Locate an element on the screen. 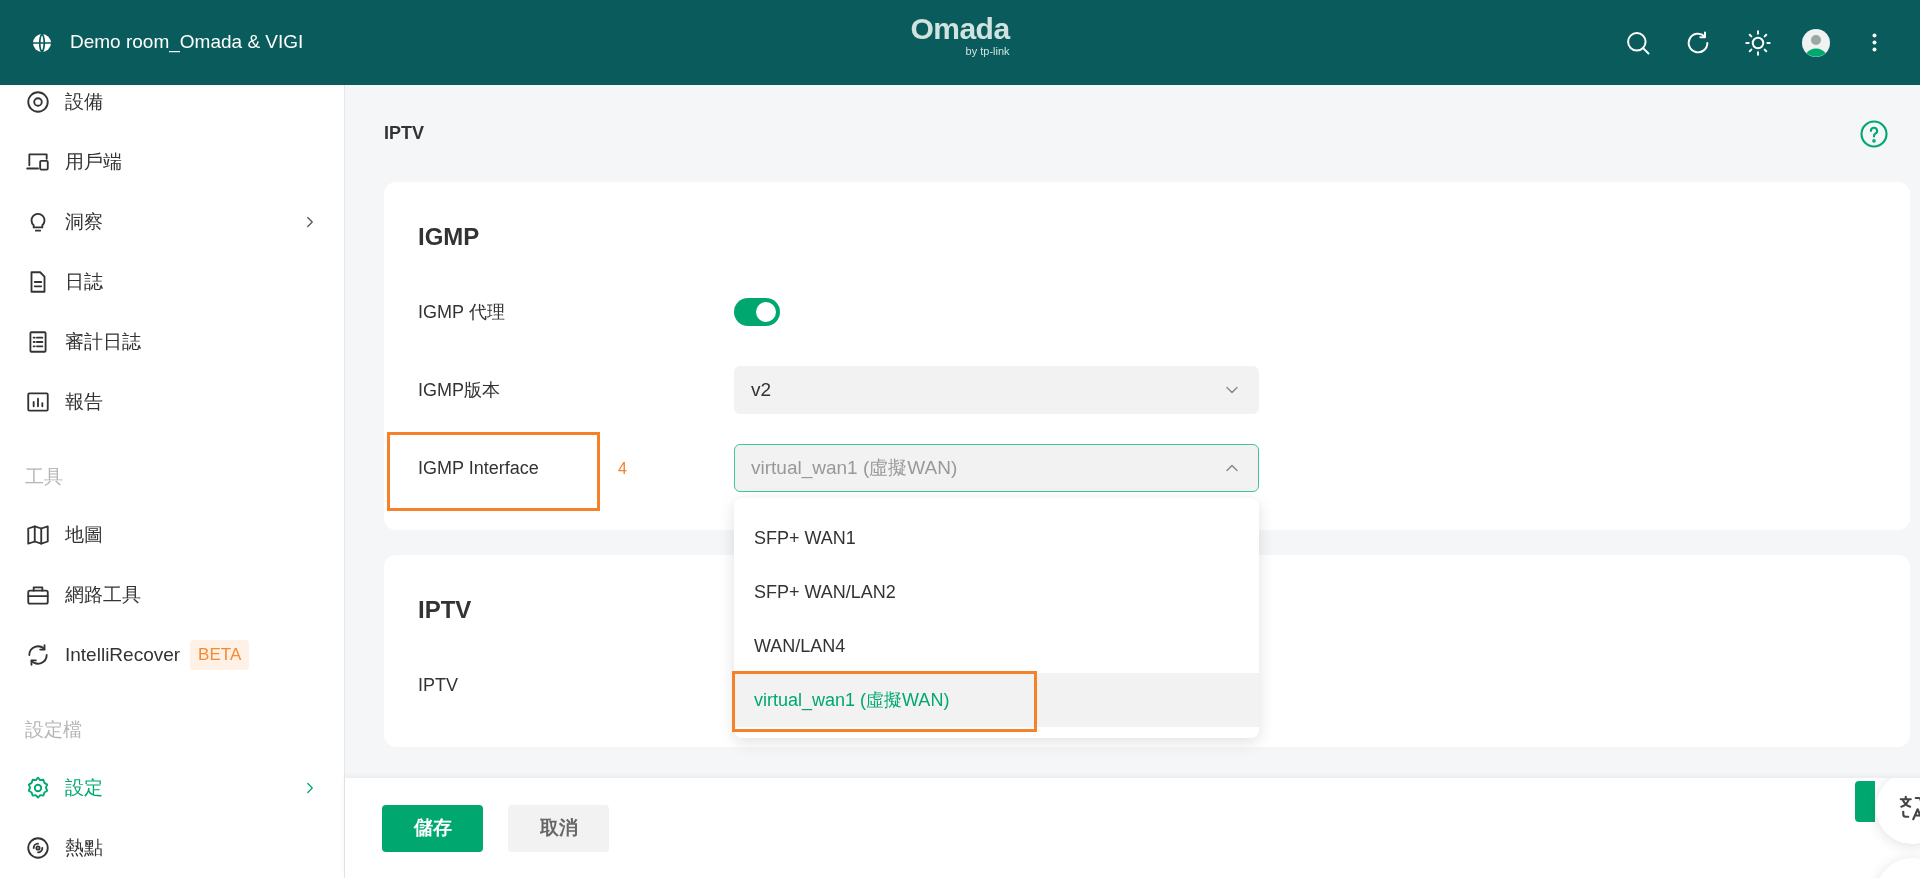  cancel-button: 取消 is located at coordinates (558, 828).